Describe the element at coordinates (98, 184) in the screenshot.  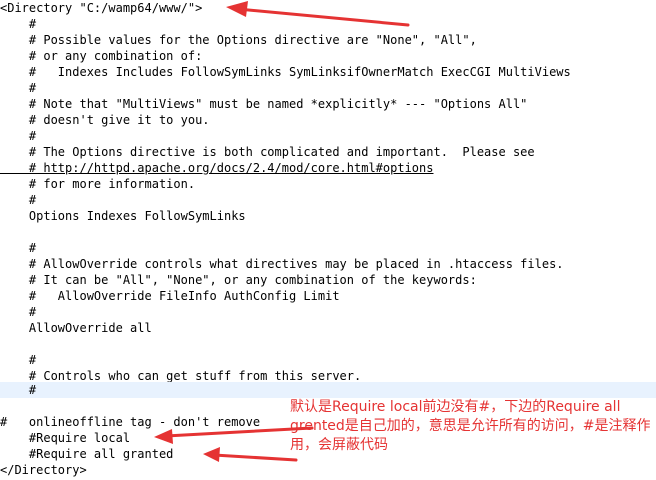
I see `code-line: # for more information.` at that location.